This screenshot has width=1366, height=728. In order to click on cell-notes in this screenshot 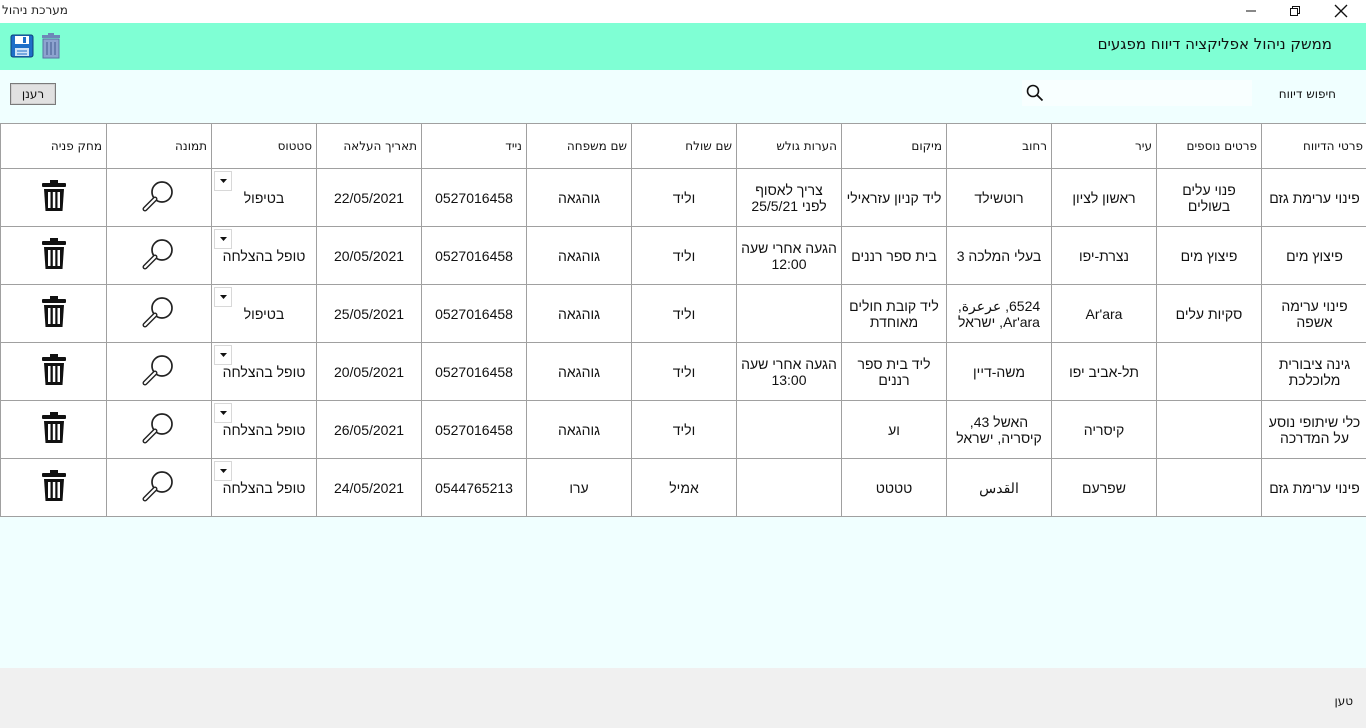, I will do `click(789, 429)`.